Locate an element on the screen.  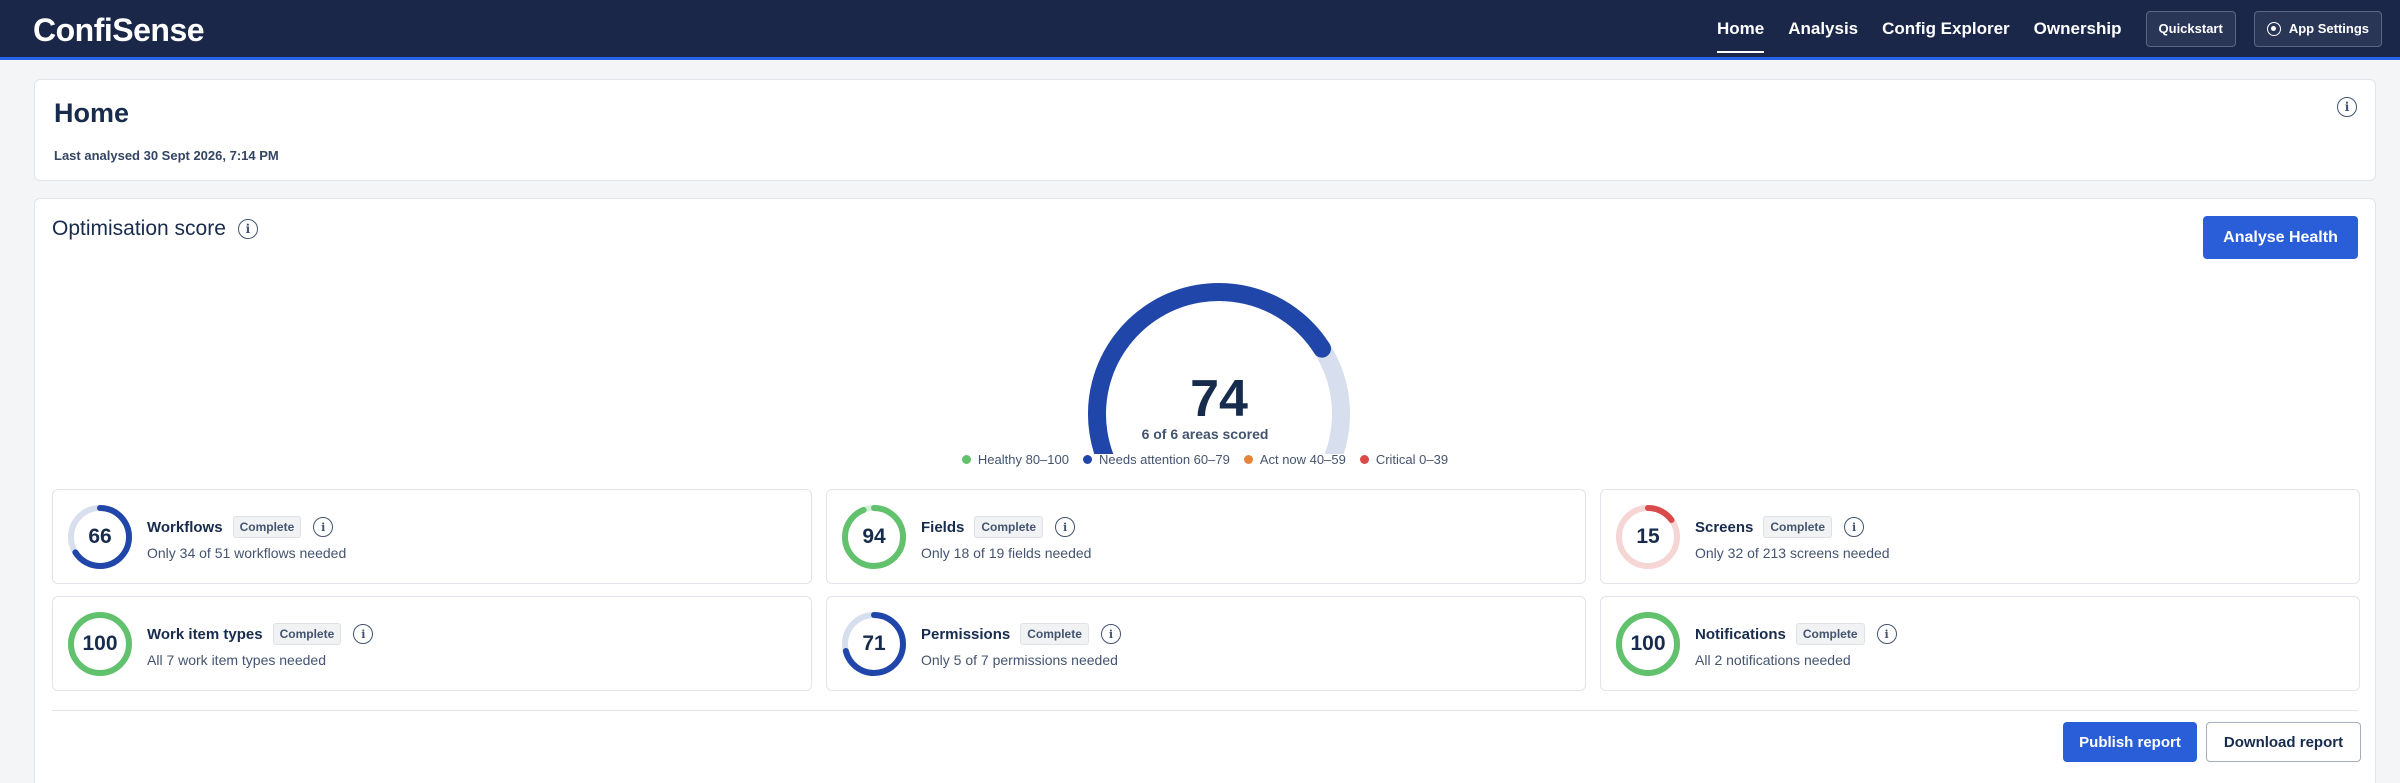
last-analysed-text: Last analysed 30 Sept 2026, 7:14 PM is located at coordinates (166, 155).